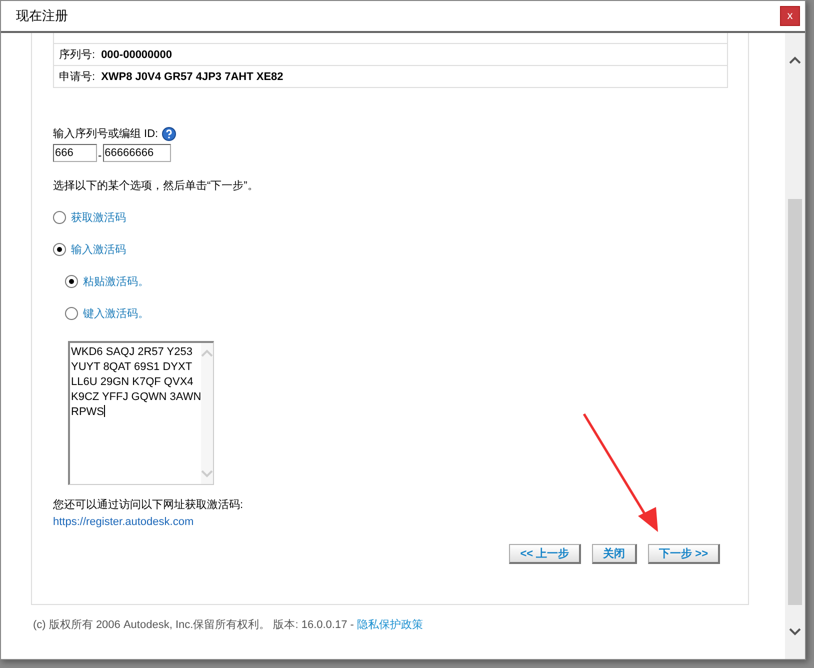  Describe the element at coordinates (795, 632) in the screenshot. I see `scroll-down-icon` at that location.